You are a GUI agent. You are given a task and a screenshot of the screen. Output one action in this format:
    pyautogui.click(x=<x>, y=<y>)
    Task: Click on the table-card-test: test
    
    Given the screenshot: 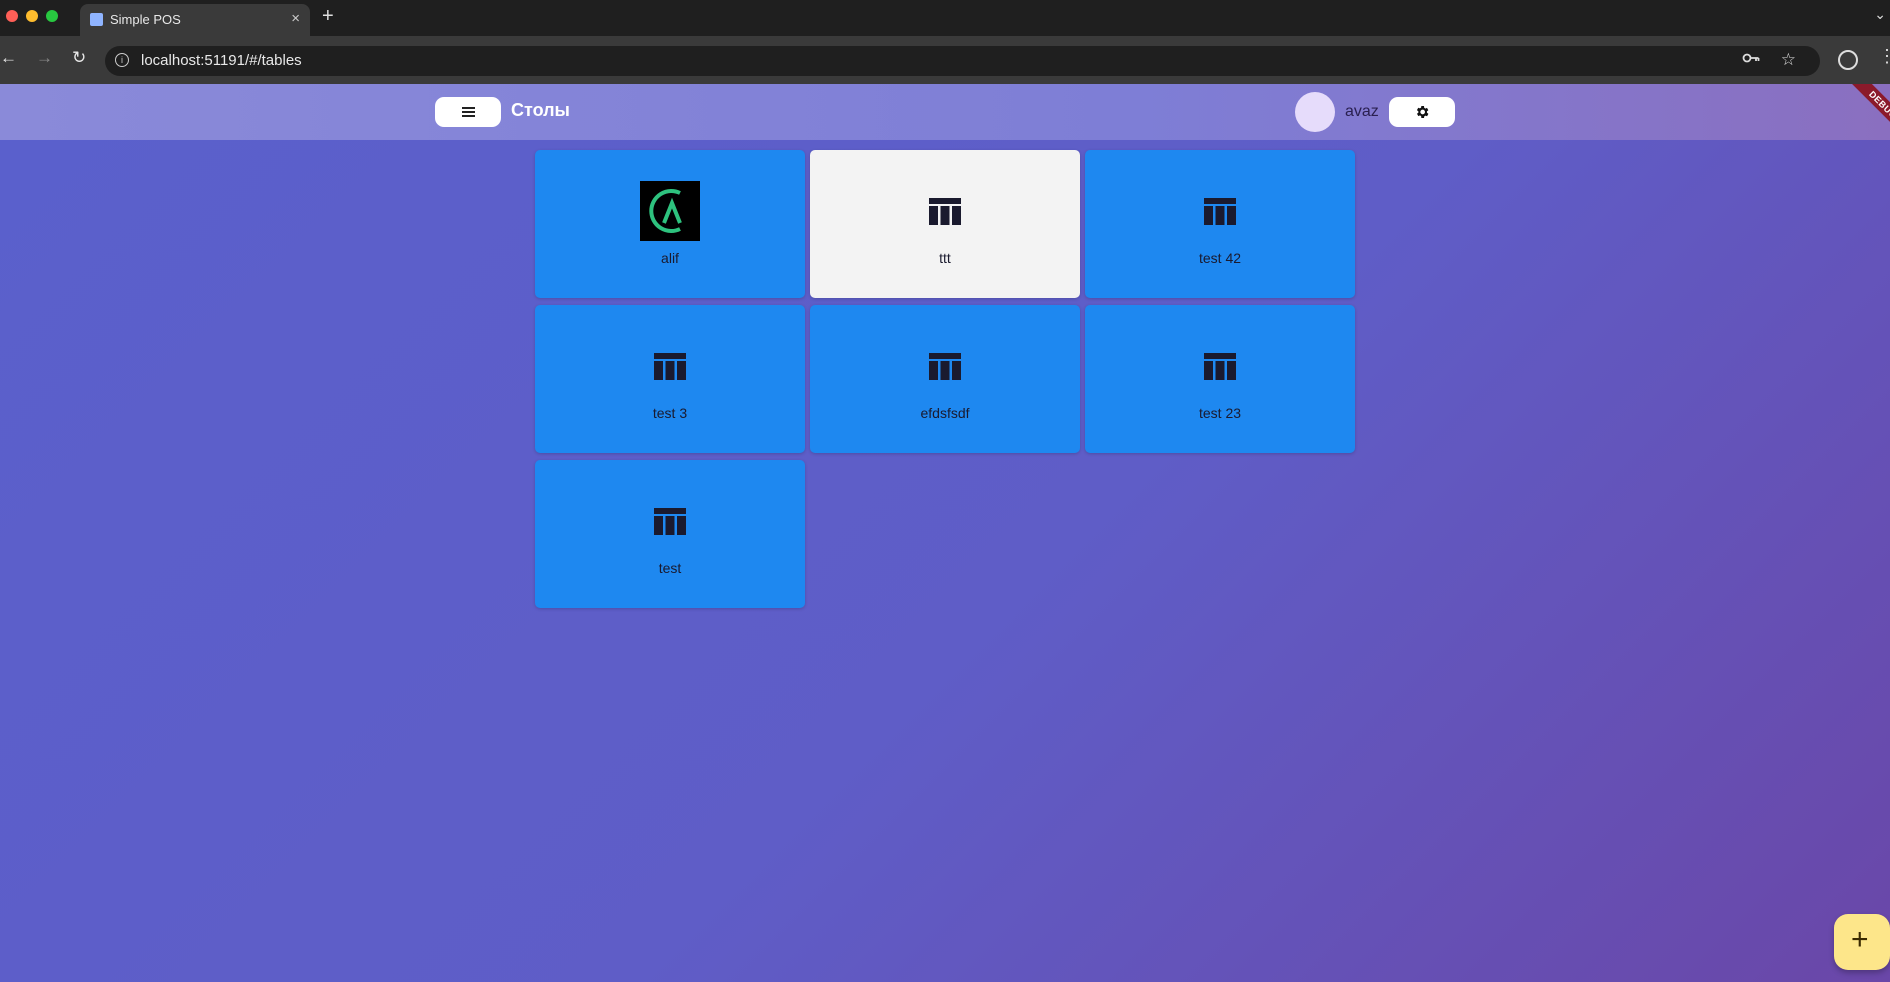 What is the action you would take?
    pyautogui.click(x=670, y=534)
    